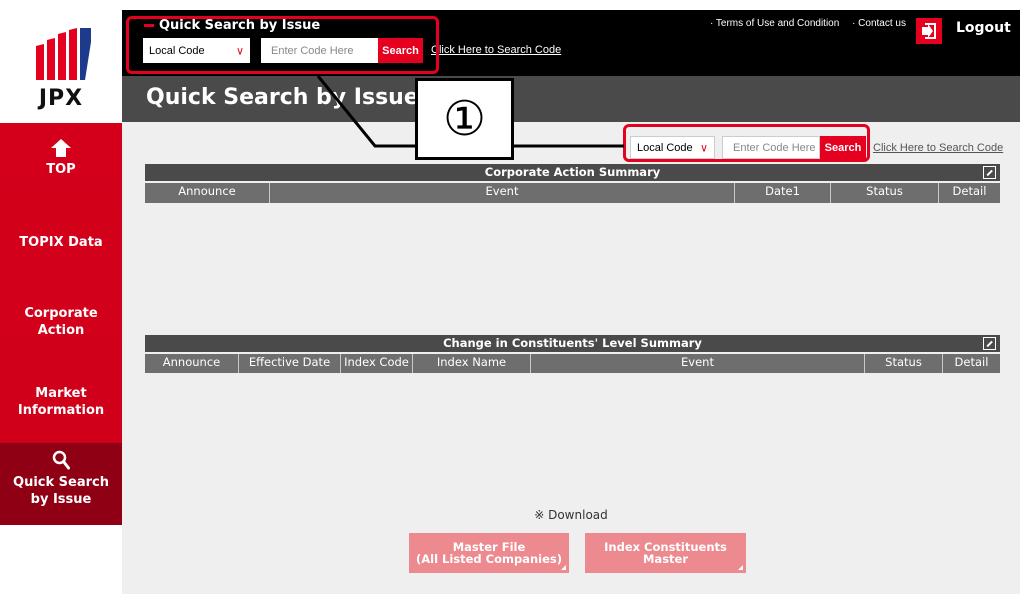 This screenshot has height=594, width=1020. What do you see at coordinates (464, 119) in the screenshot?
I see `annotation-marker: ①` at bounding box center [464, 119].